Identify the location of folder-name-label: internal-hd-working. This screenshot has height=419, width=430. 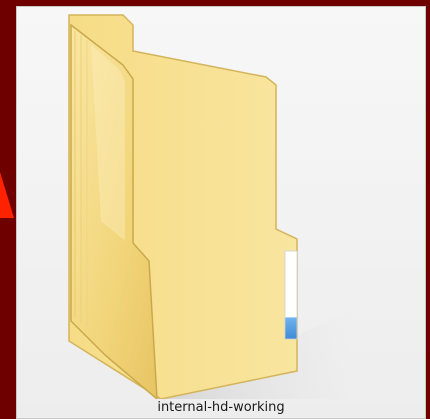
(221, 407).